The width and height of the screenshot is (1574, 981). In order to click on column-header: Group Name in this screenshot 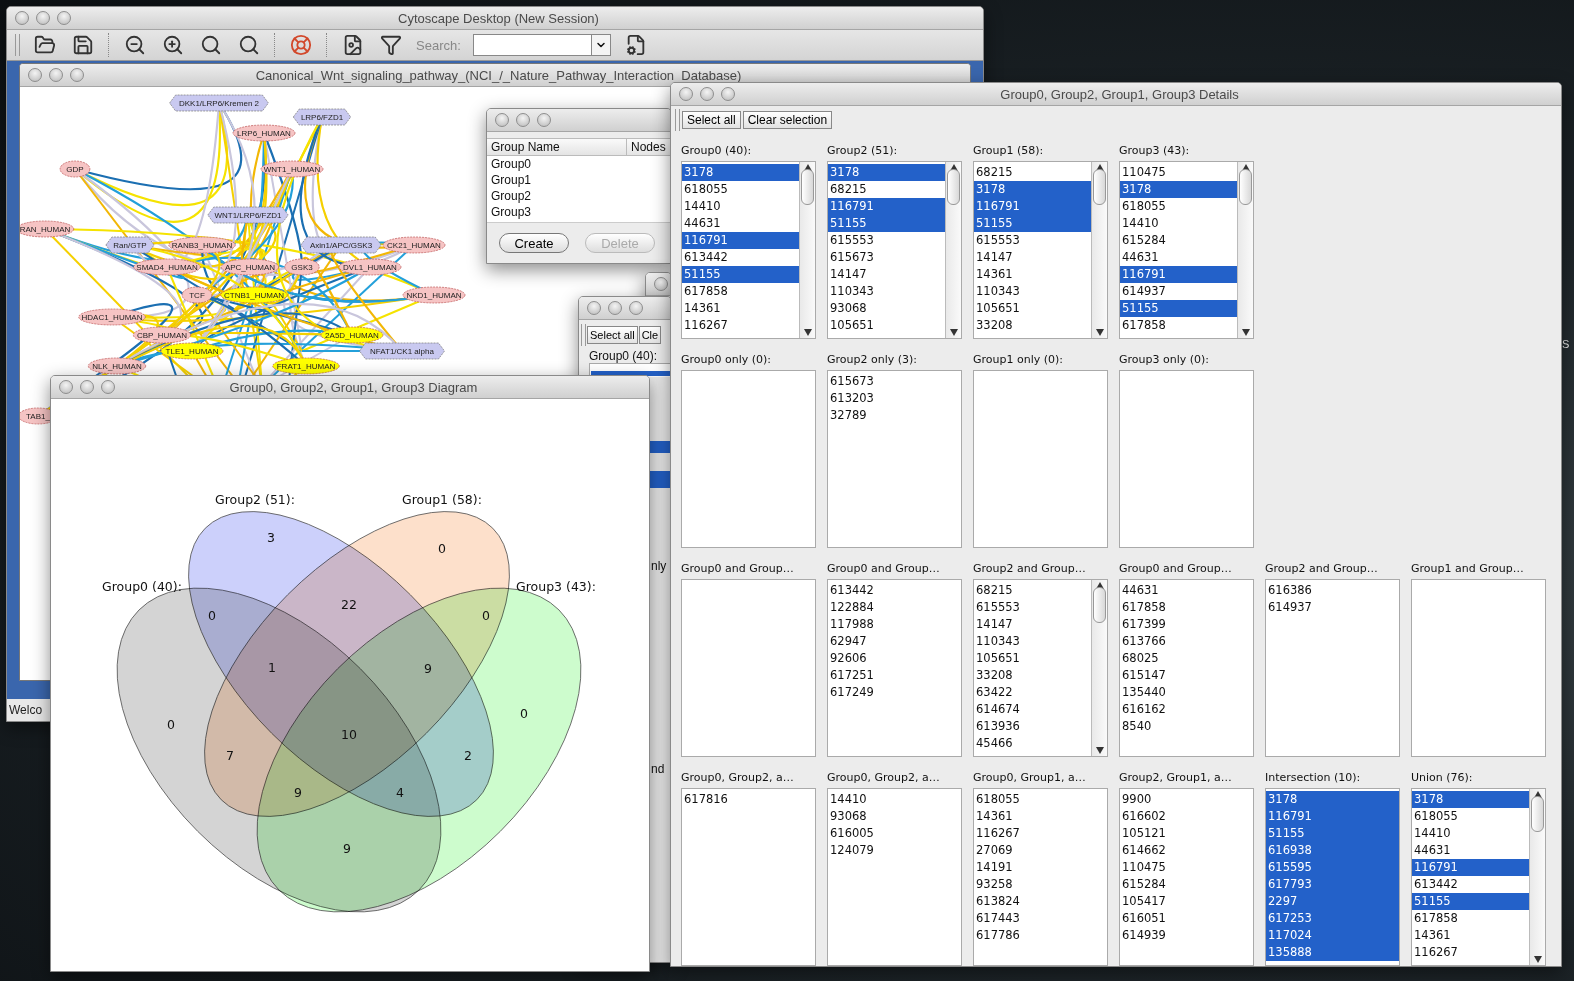, I will do `click(557, 147)`.